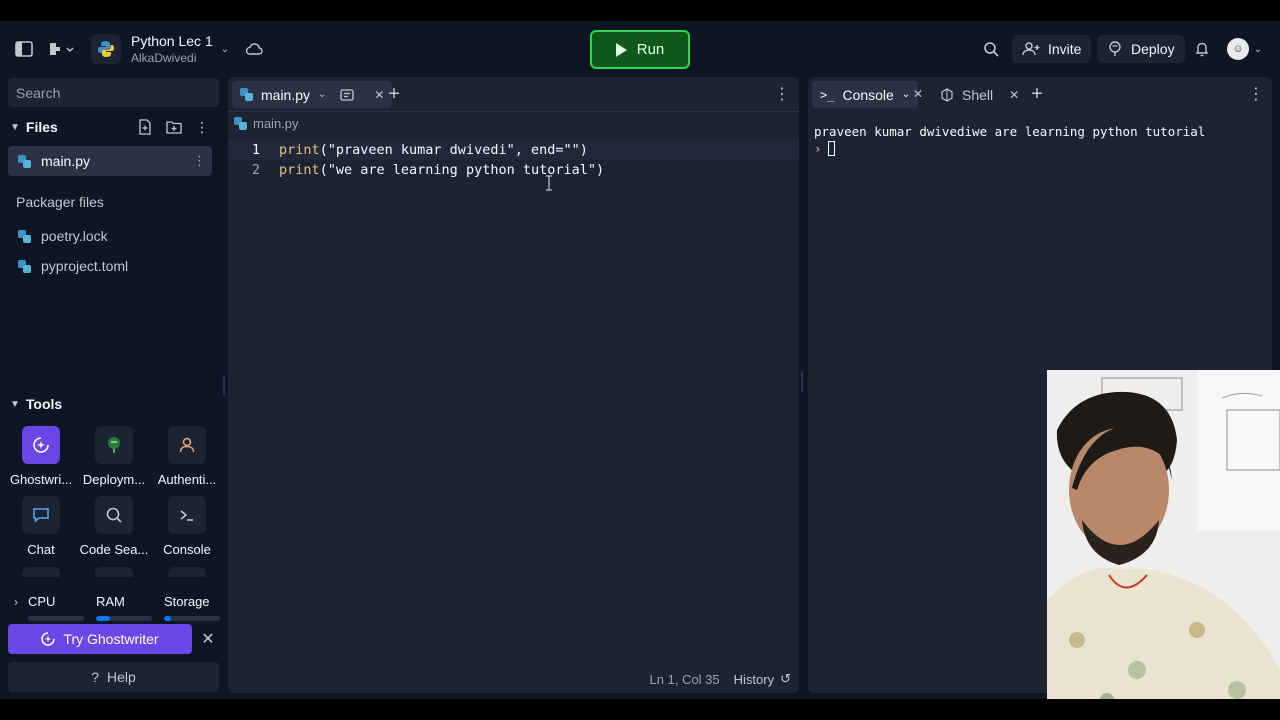  Describe the element at coordinates (114, 445) in the screenshot. I see `deployments-icon` at that location.